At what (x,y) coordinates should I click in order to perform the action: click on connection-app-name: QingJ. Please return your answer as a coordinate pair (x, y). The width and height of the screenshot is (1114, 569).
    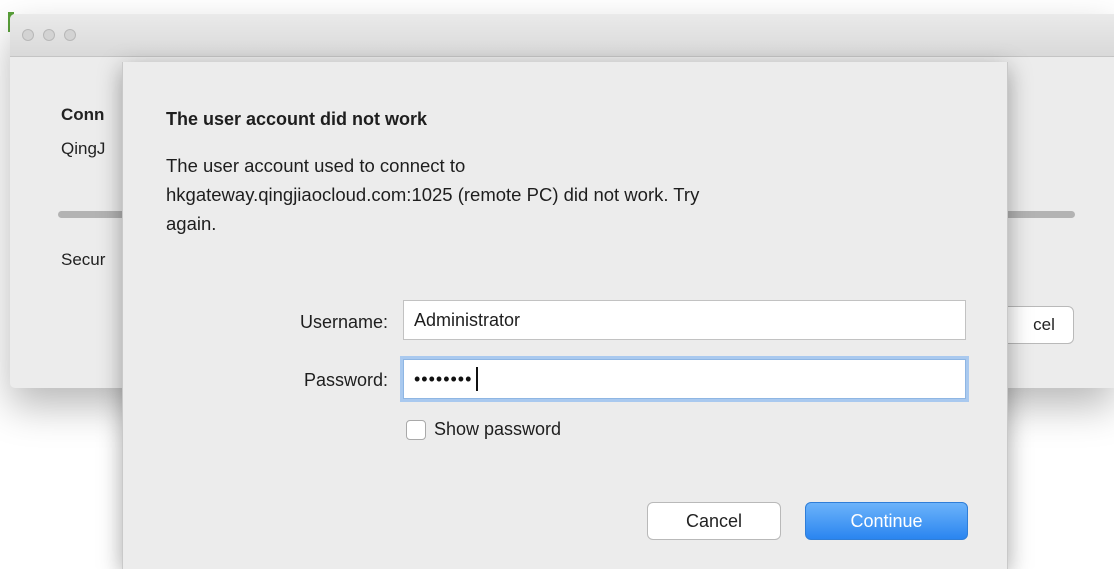
    Looking at the image, I should click on (83, 148).